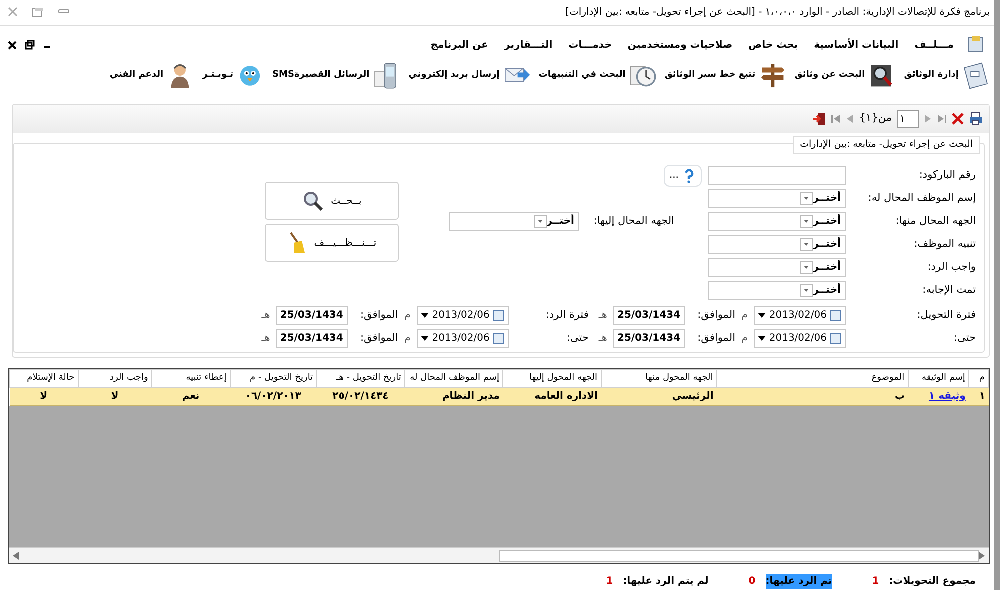 This screenshot has width=1000, height=590. Describe the element at coordinates (360, 379) in the screenshot. I see `column-header: تاريخ التحويل - هـ` at that location.